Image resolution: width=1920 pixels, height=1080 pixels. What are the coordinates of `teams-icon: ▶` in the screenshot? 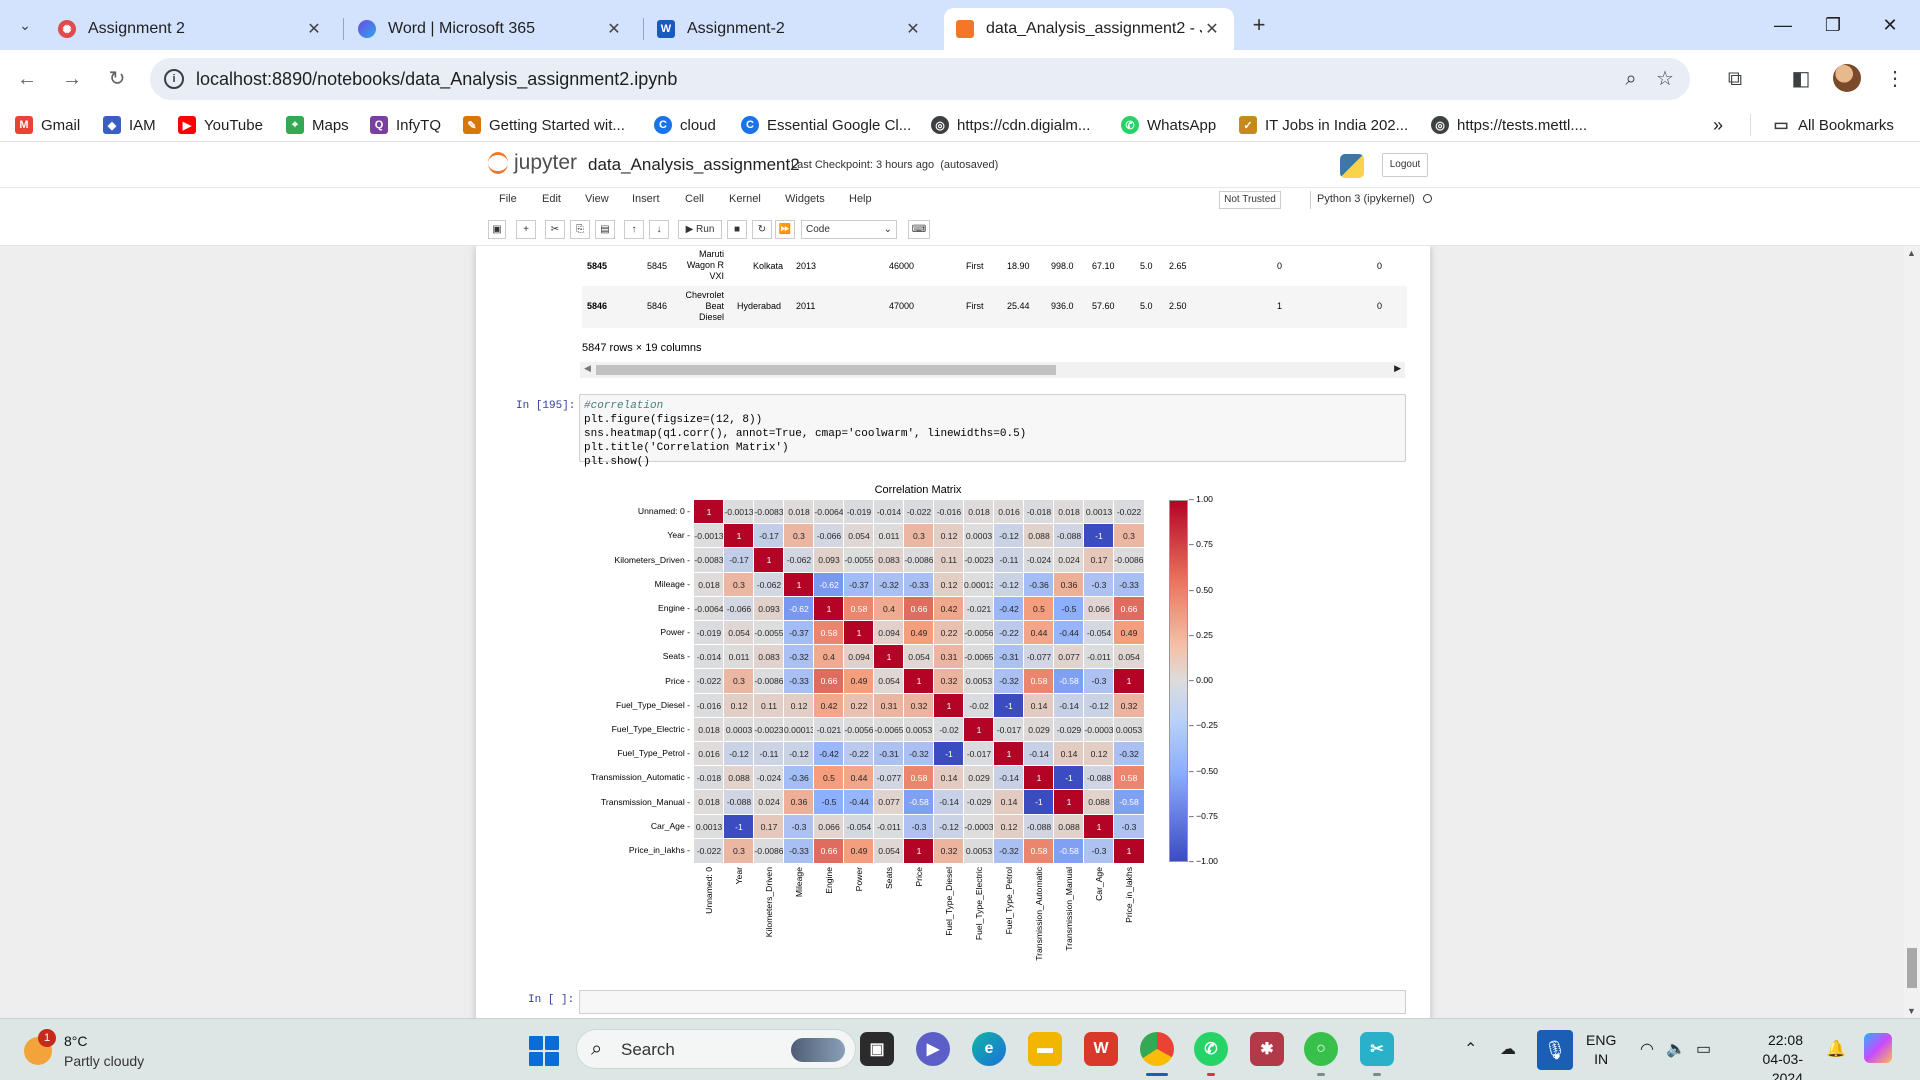 It's located at (933, 1049).